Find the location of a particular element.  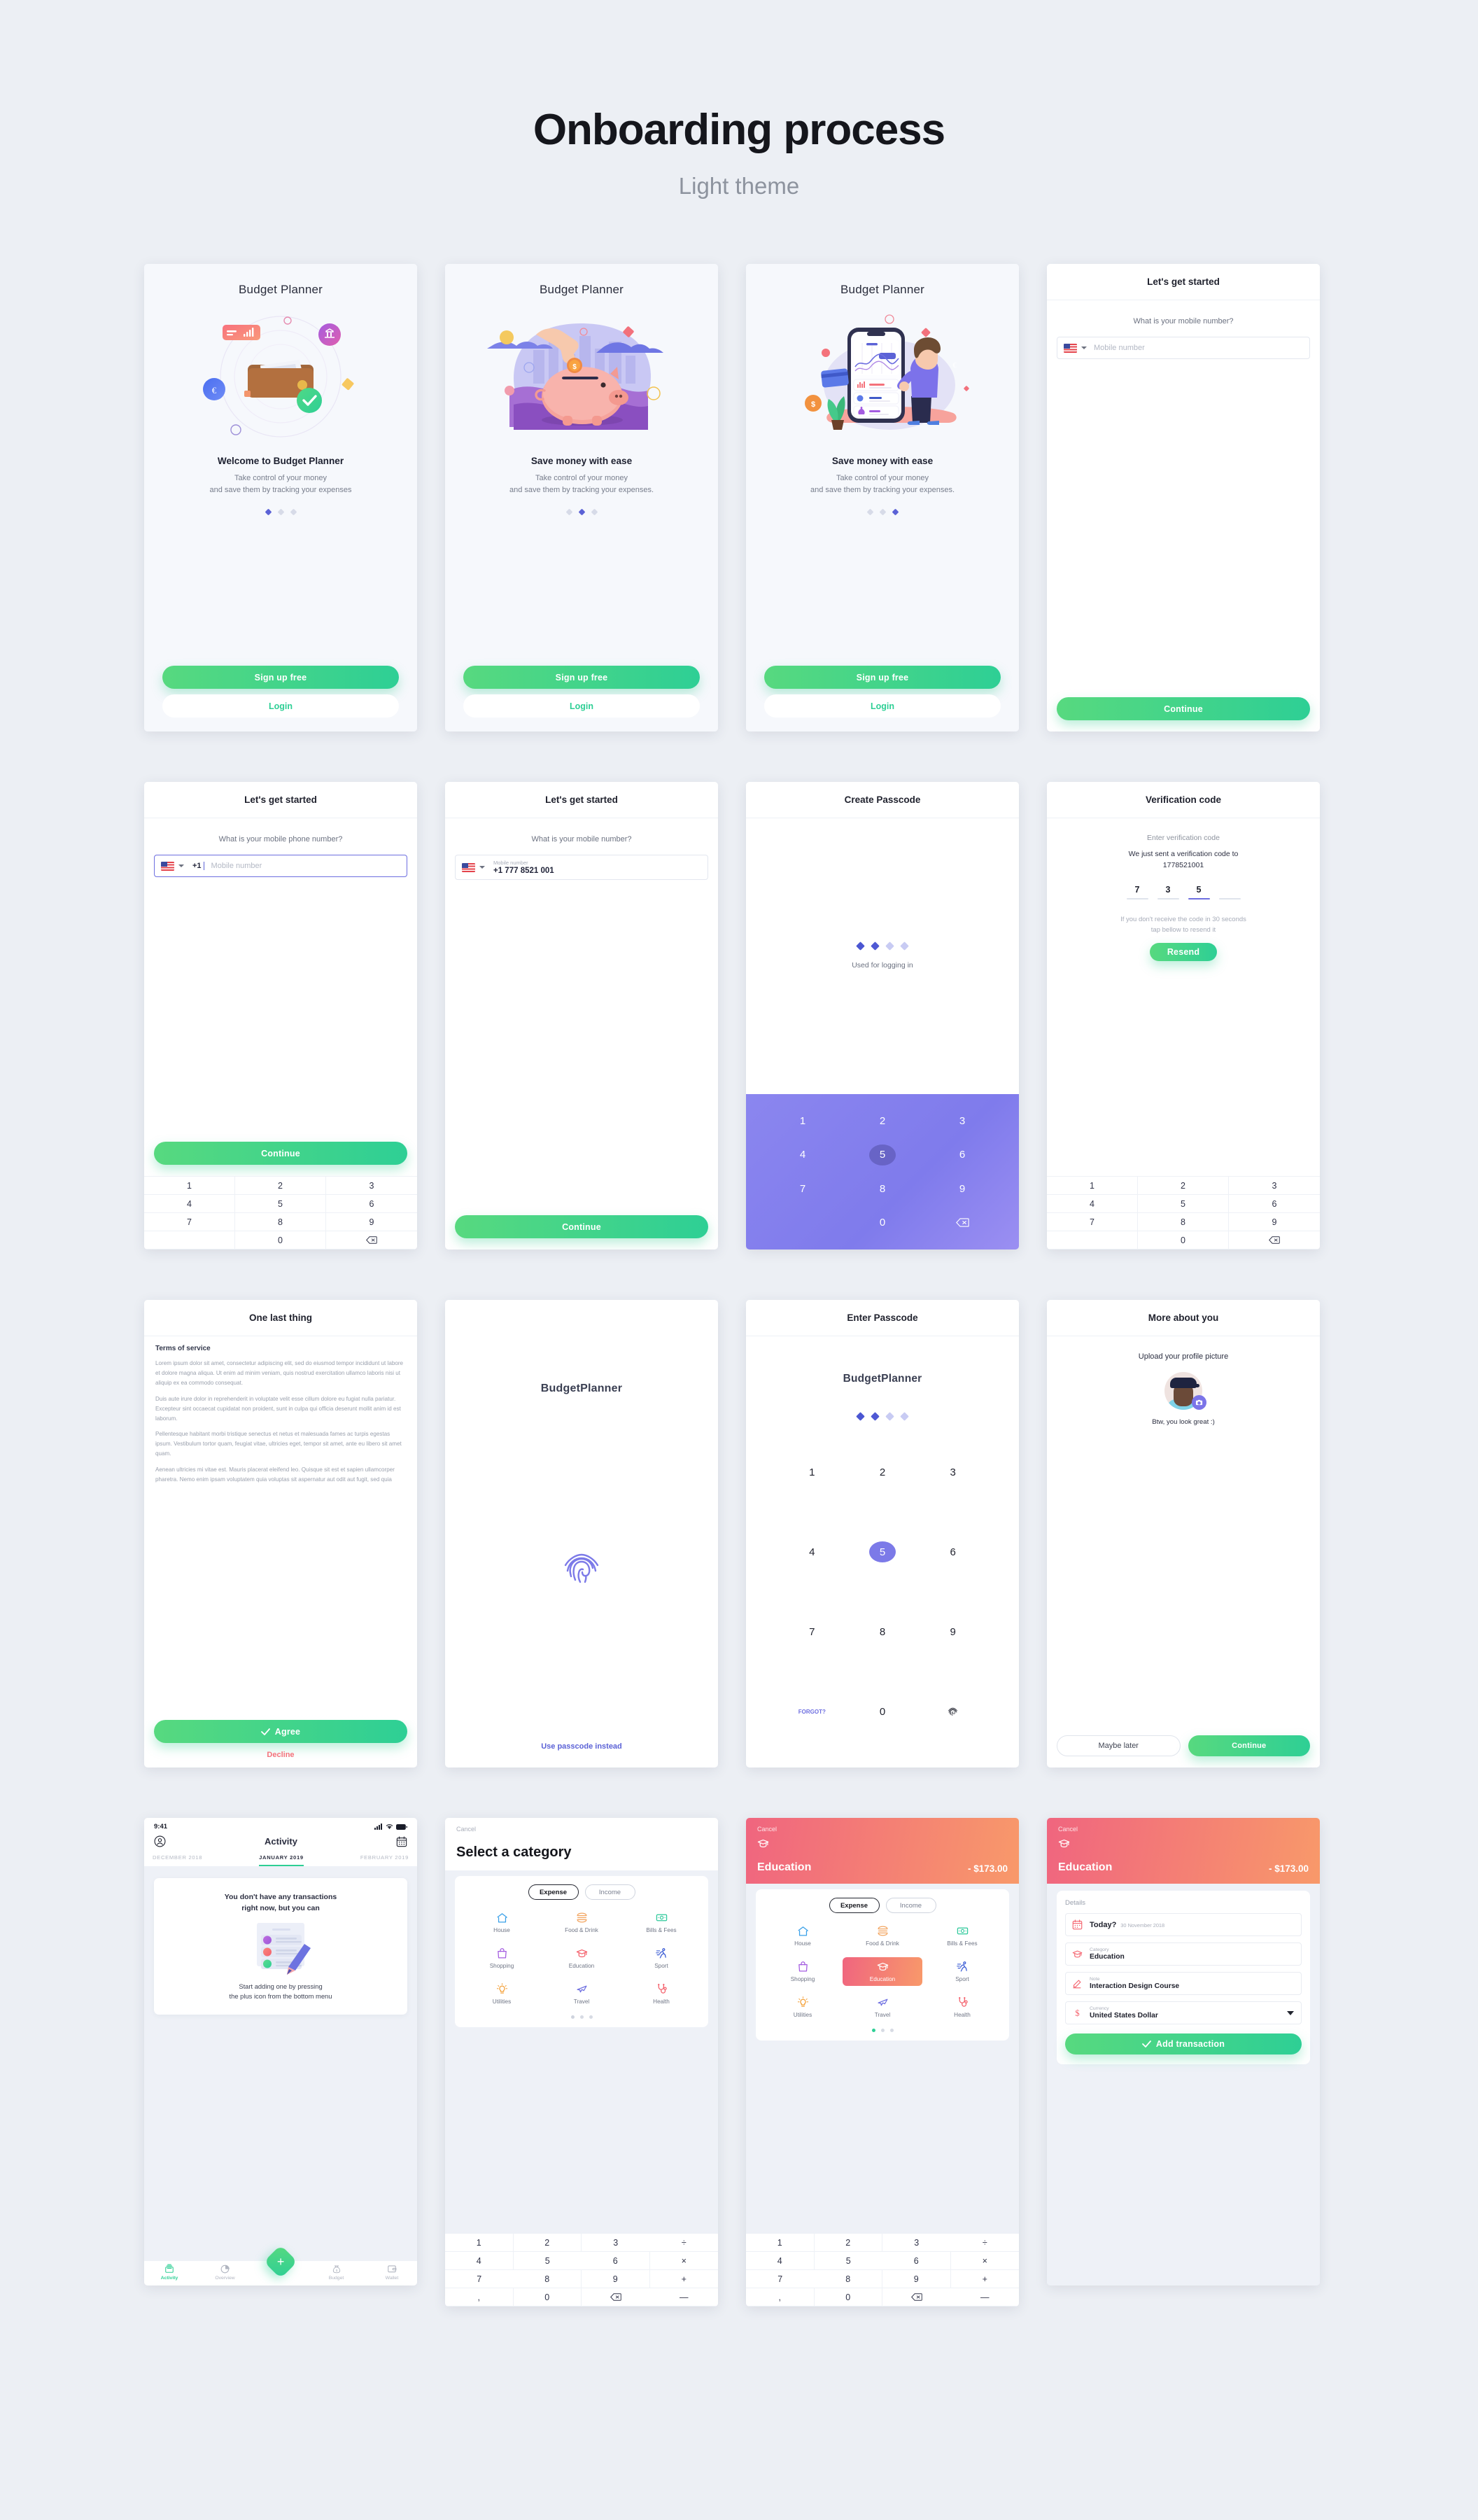

key-multiply: × is located at coordinates (984, 2261).